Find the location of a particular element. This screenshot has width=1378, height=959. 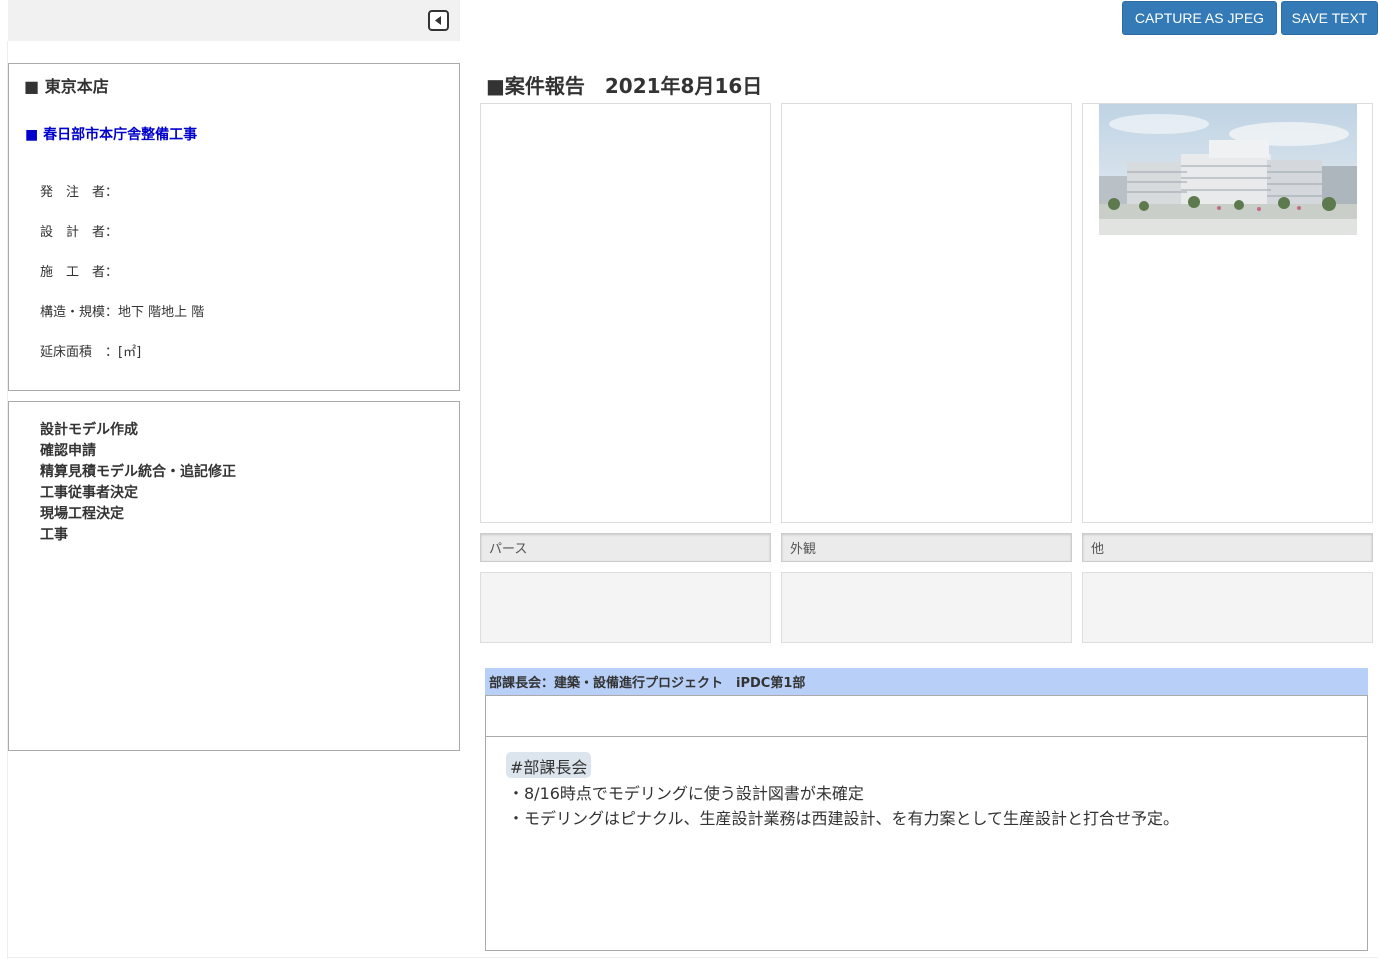

divider is located at coordinates (459, 20).